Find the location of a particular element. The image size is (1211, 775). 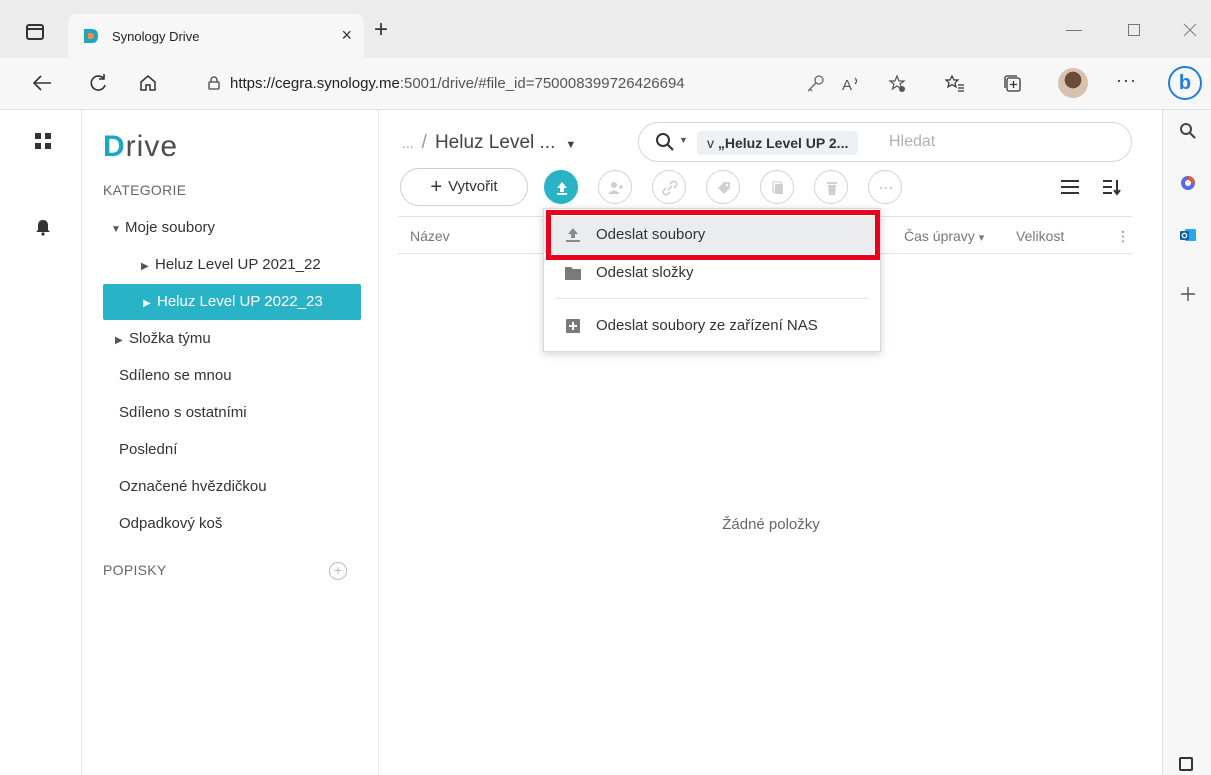

drive-logo: Drive is located at coordinates (141, 146).